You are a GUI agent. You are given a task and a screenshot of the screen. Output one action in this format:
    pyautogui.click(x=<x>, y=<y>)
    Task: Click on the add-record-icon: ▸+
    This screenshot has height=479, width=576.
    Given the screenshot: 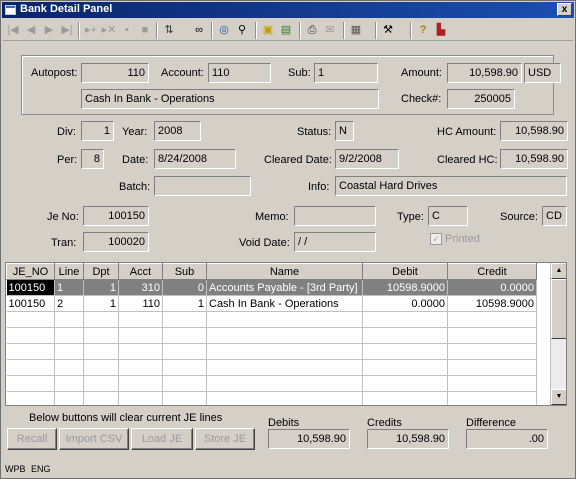 What is the action you would take?
    pyautogui.click(x=91, y=30)
    